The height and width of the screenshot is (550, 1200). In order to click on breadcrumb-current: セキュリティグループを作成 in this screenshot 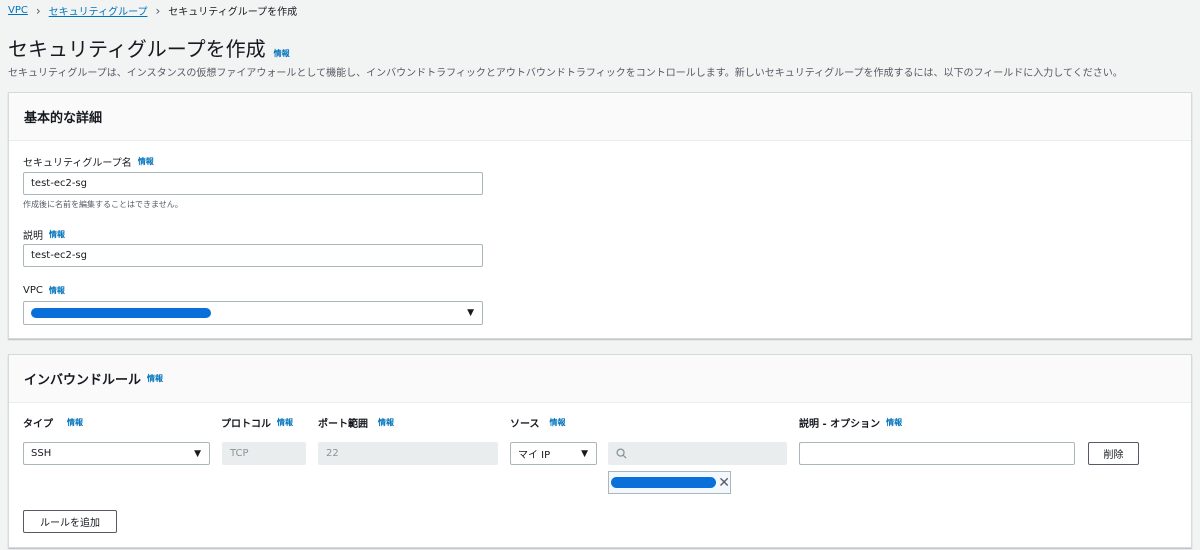, I will do `click(233, 12)`.